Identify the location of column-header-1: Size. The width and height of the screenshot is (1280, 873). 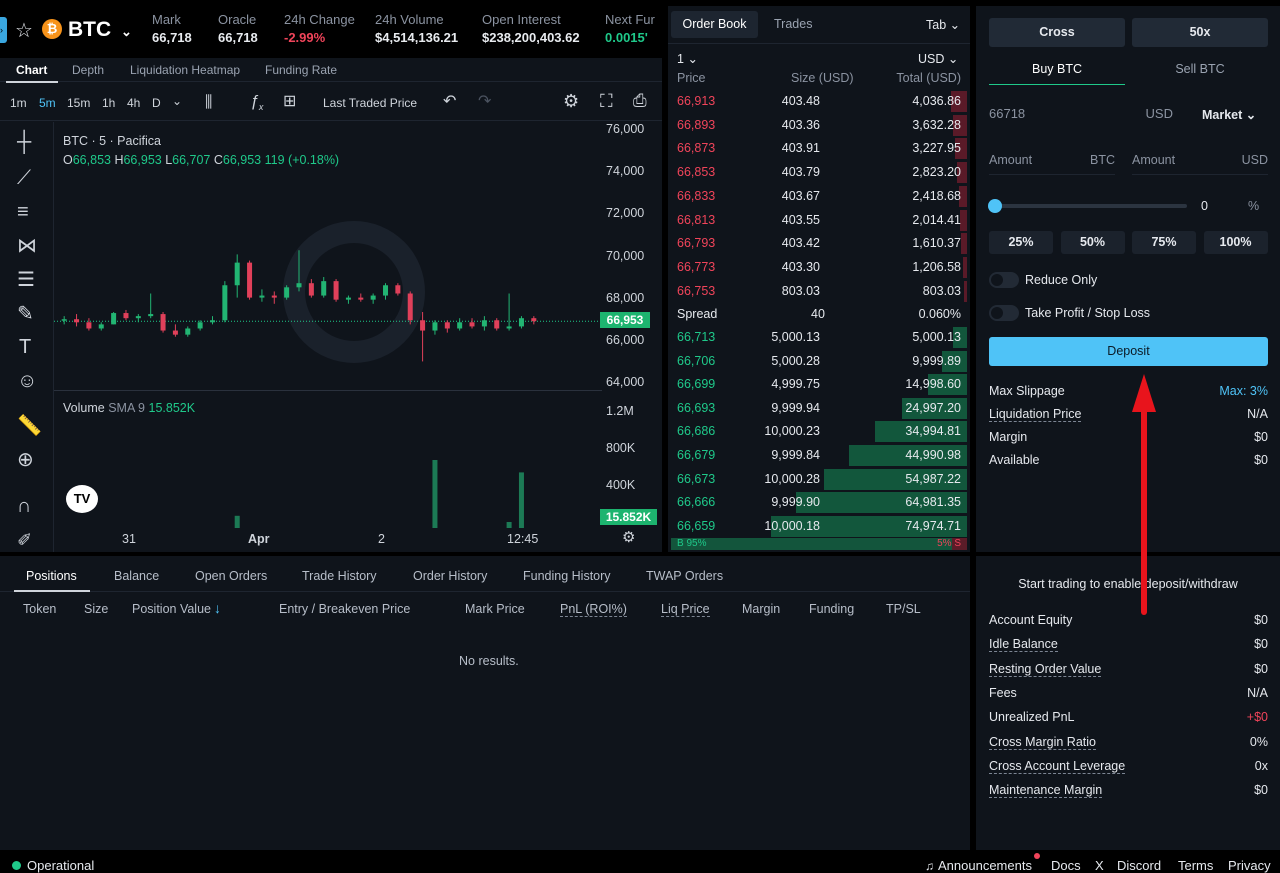
(96, 609).